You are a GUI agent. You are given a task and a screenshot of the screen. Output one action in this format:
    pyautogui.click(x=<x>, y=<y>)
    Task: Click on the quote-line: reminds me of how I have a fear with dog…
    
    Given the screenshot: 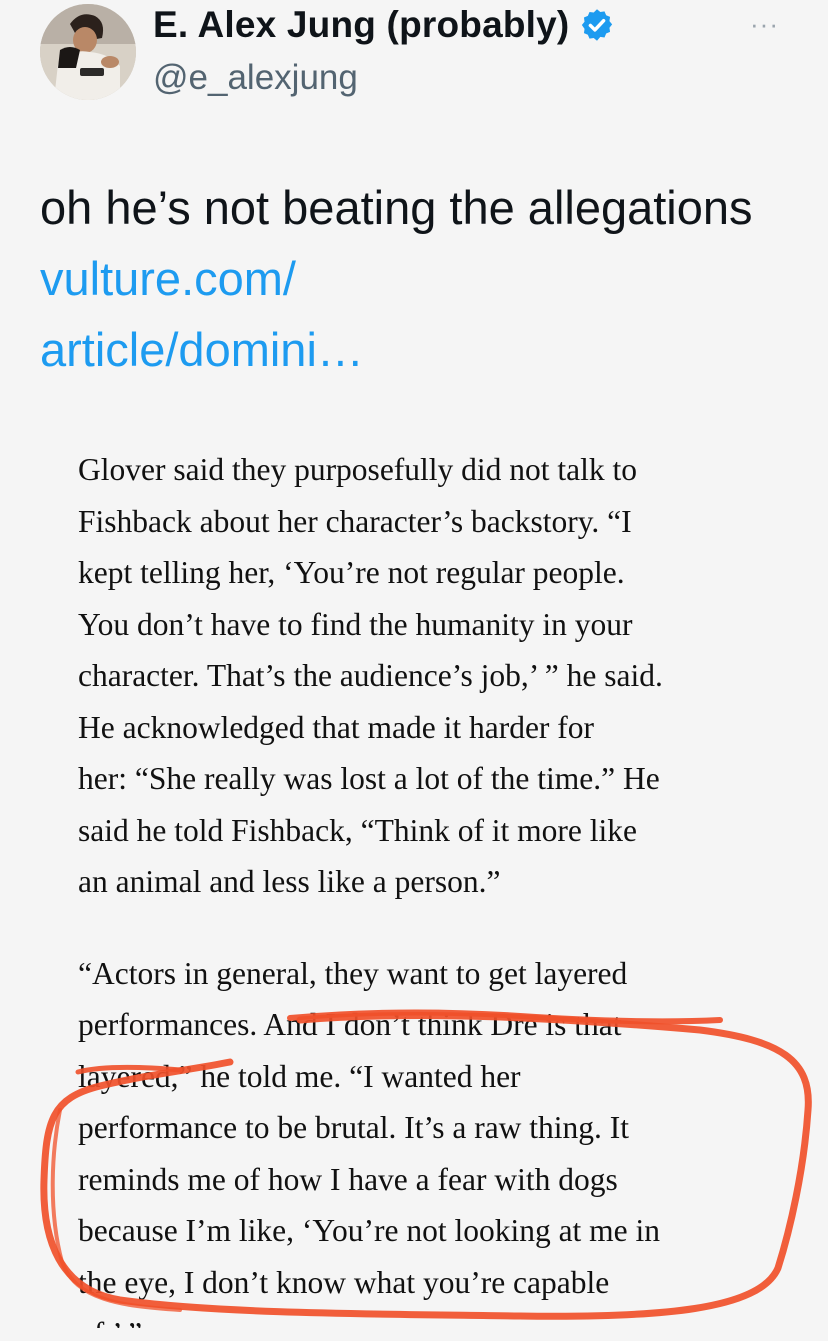 What is the action you would take?
    pyautogui.click(x=348, y=1179)
    